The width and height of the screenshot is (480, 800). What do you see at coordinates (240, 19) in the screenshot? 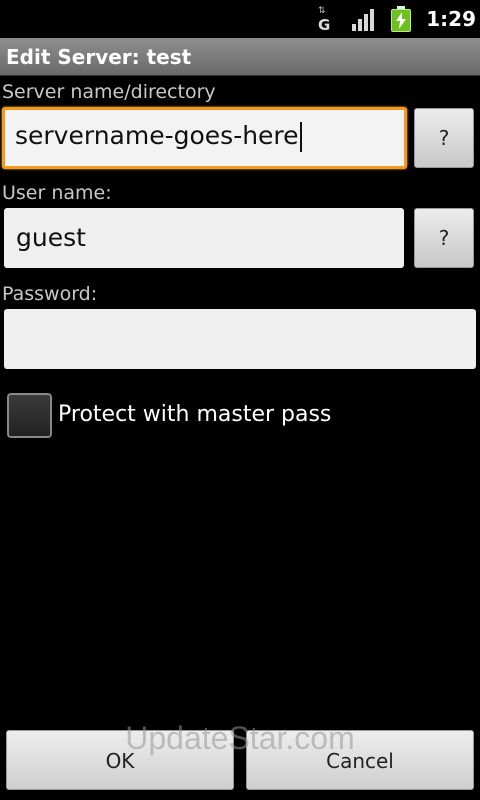
I see `status-bar: ⇅ G 1:29` at bounding box center [240, 19].